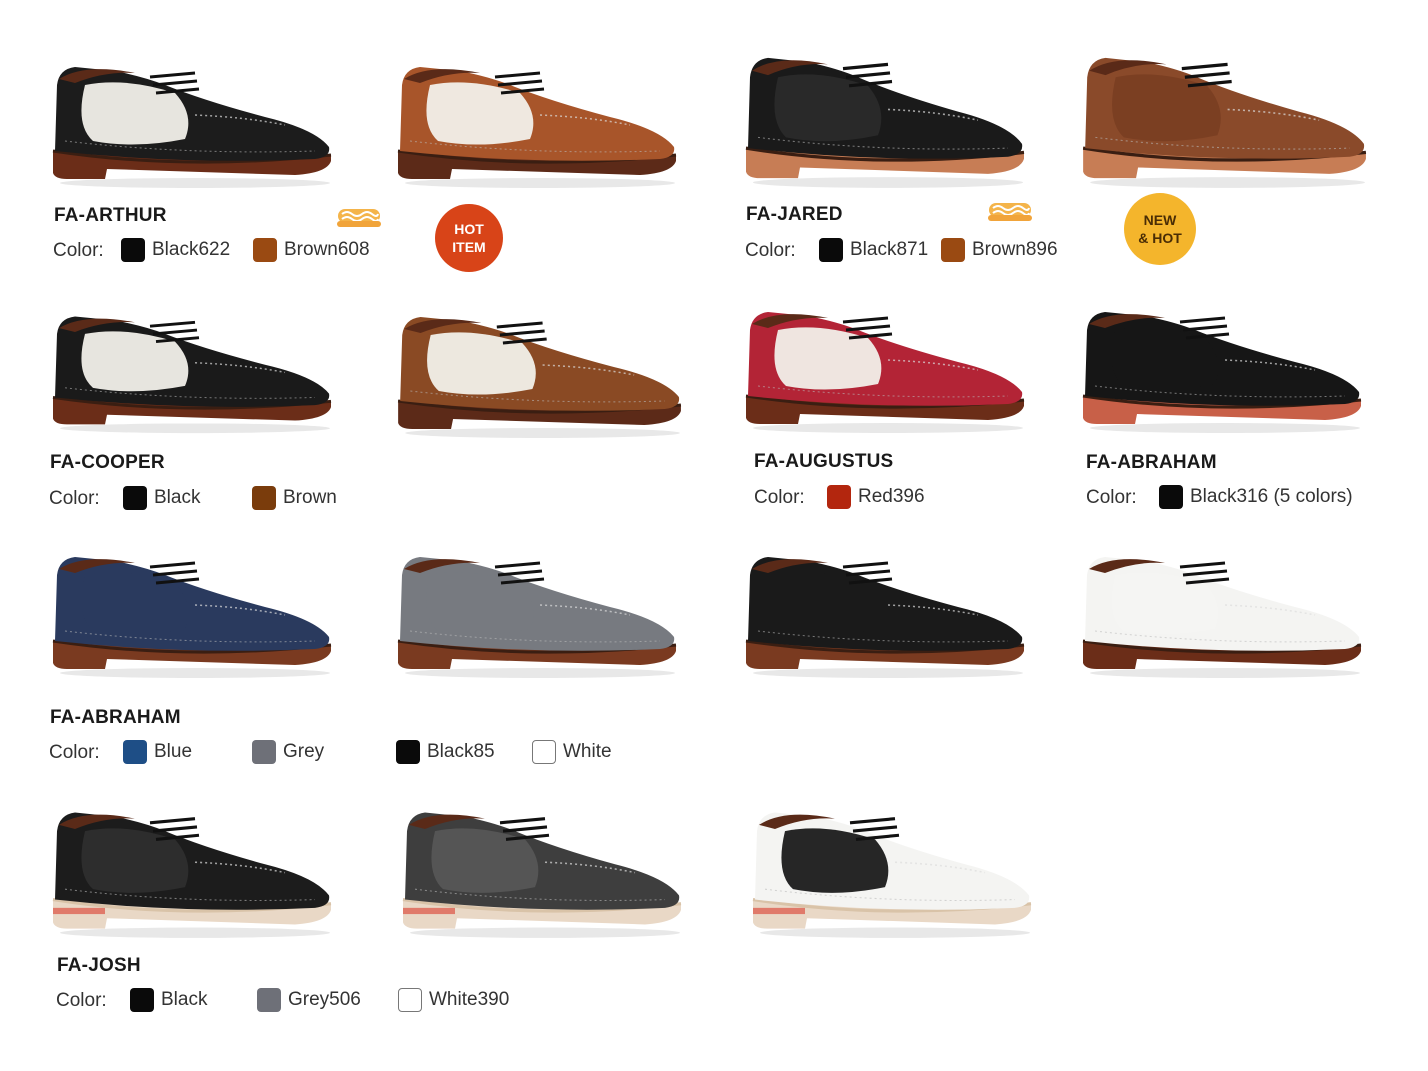 The height and width of the screenshot is (1071, 1428). What do you see at coordinates (190, 370) in the screenshot?
I see `fa-cooper-black-shoe` at bounding box center [190, 370].